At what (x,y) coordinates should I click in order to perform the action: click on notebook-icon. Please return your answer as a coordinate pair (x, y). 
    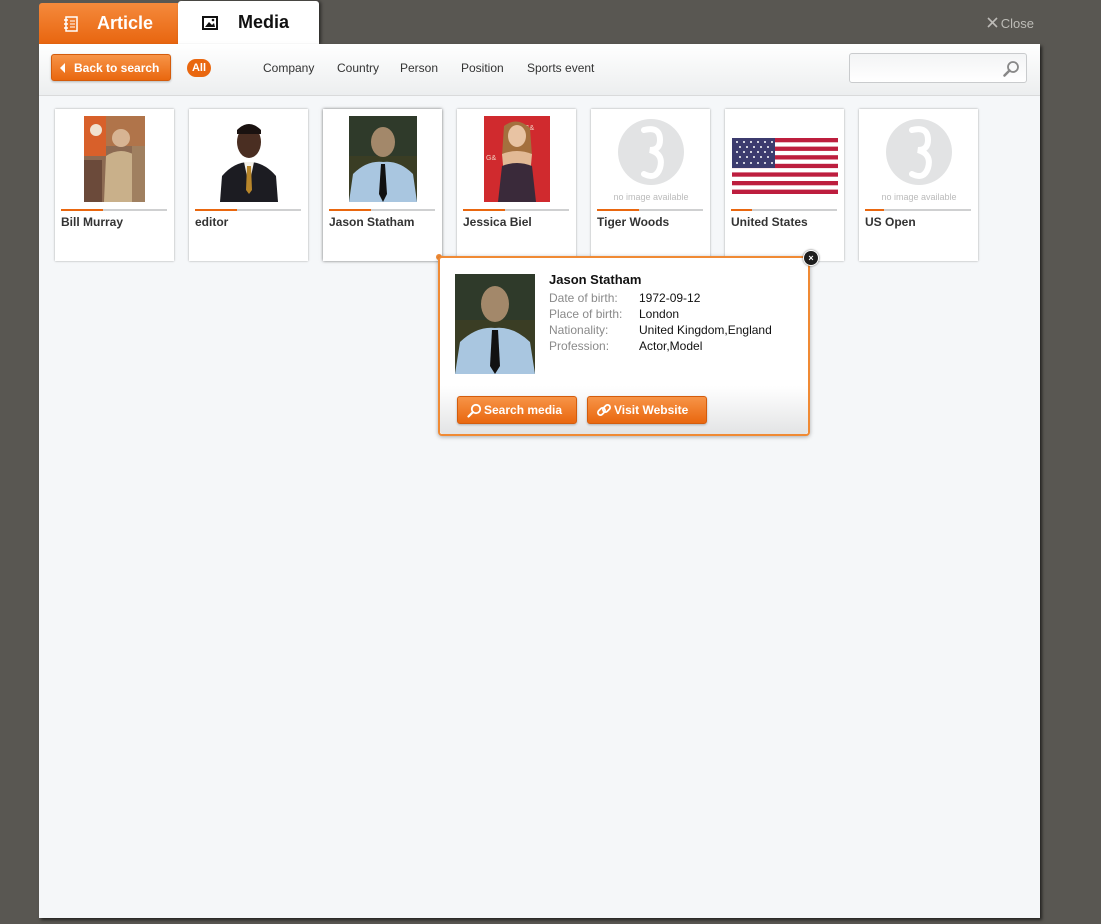
    Looking at the image, I should click on (71, 23).